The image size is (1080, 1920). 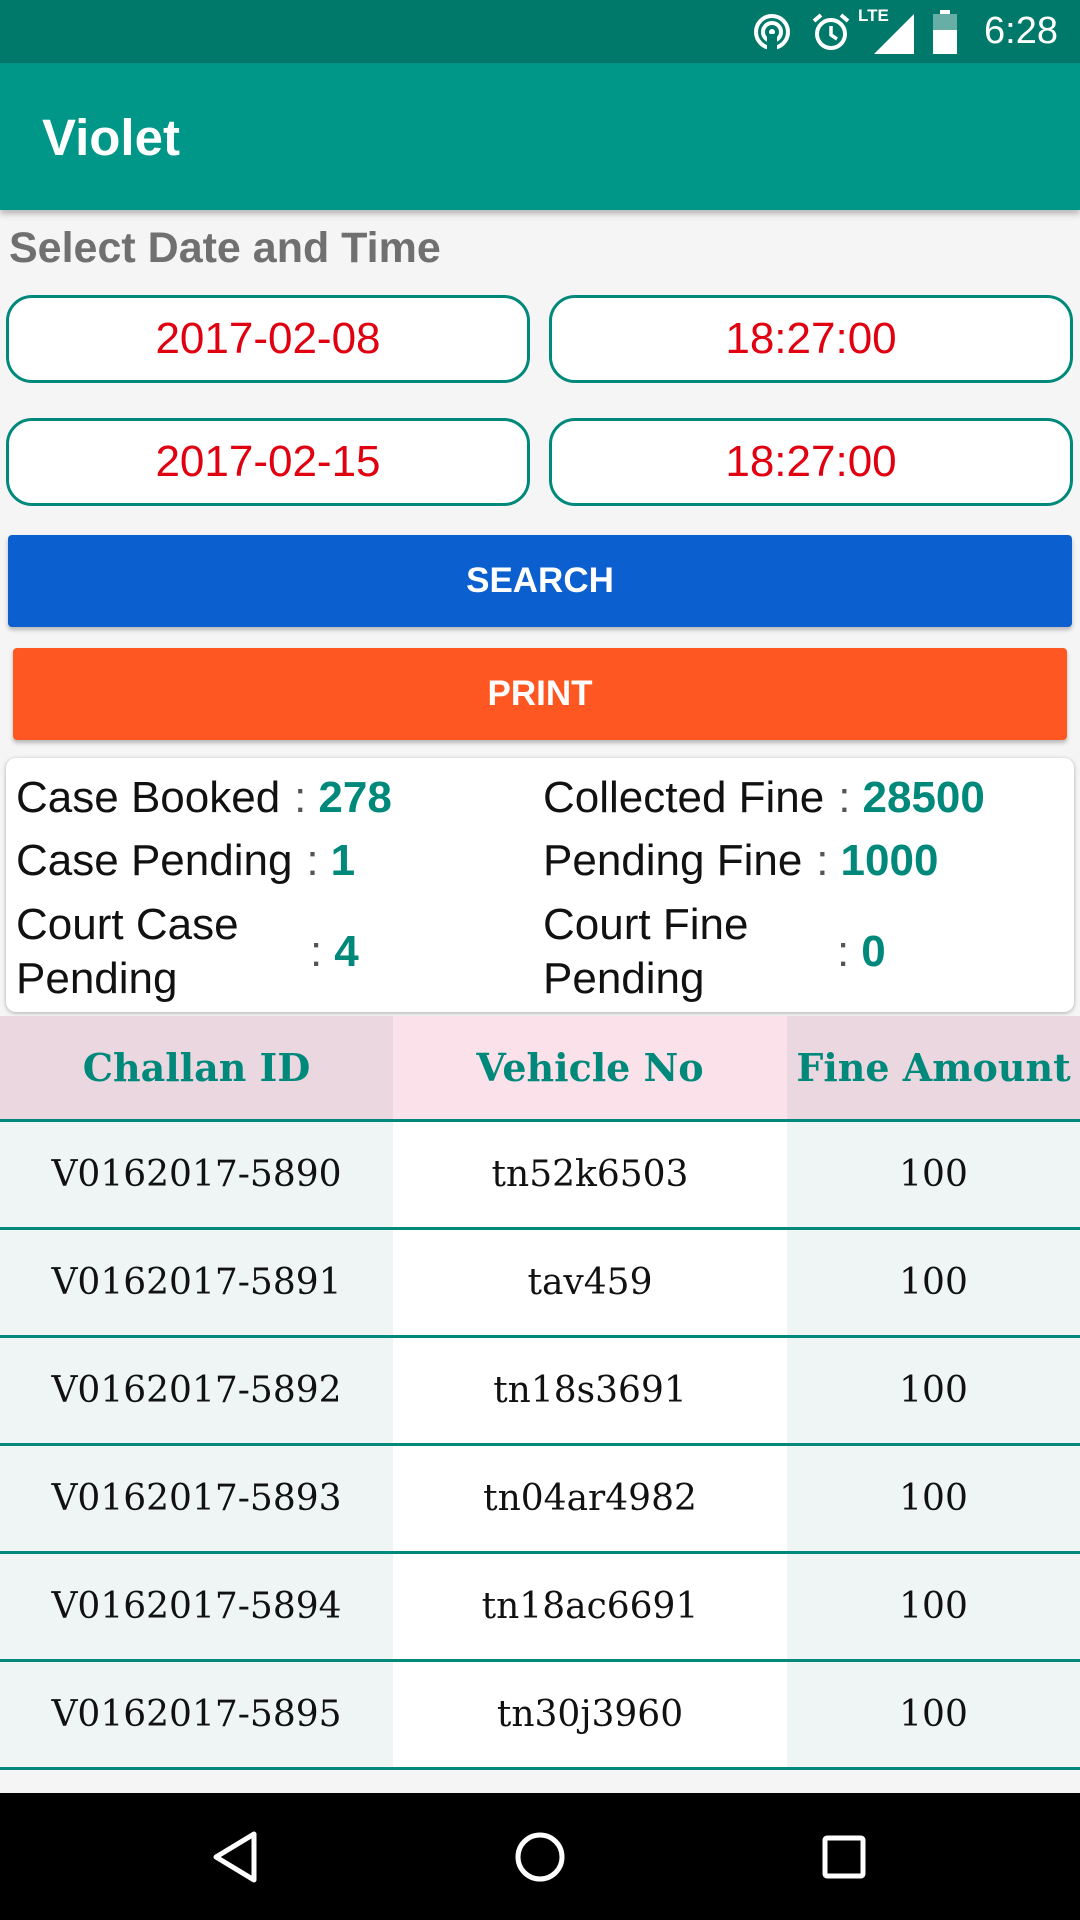 What do you see at coordinates (196, 1498) in the screenshot?
I see `challan-id-cell: V0162017-5893` at bounding box center [196, 1498].